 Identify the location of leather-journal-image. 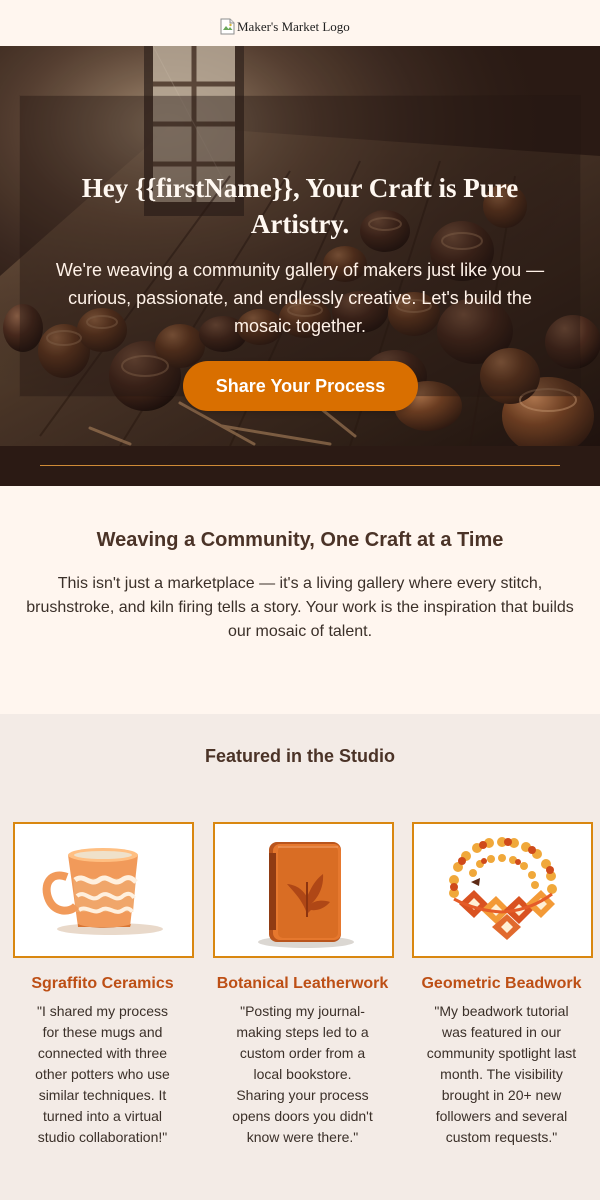
(303, 890).